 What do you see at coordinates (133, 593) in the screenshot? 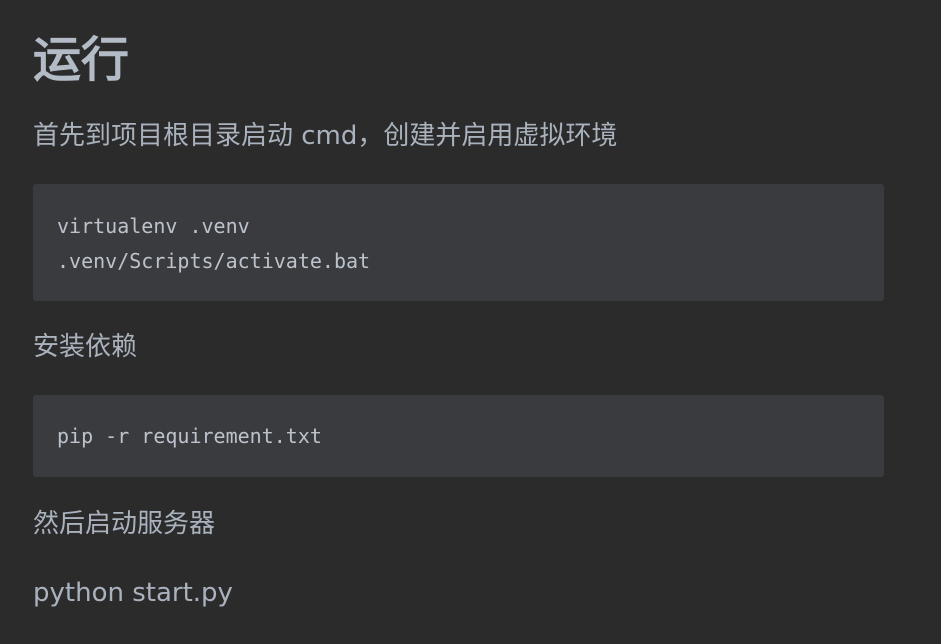
I see `start-command: python start.py` at bounding box center [133, 593].